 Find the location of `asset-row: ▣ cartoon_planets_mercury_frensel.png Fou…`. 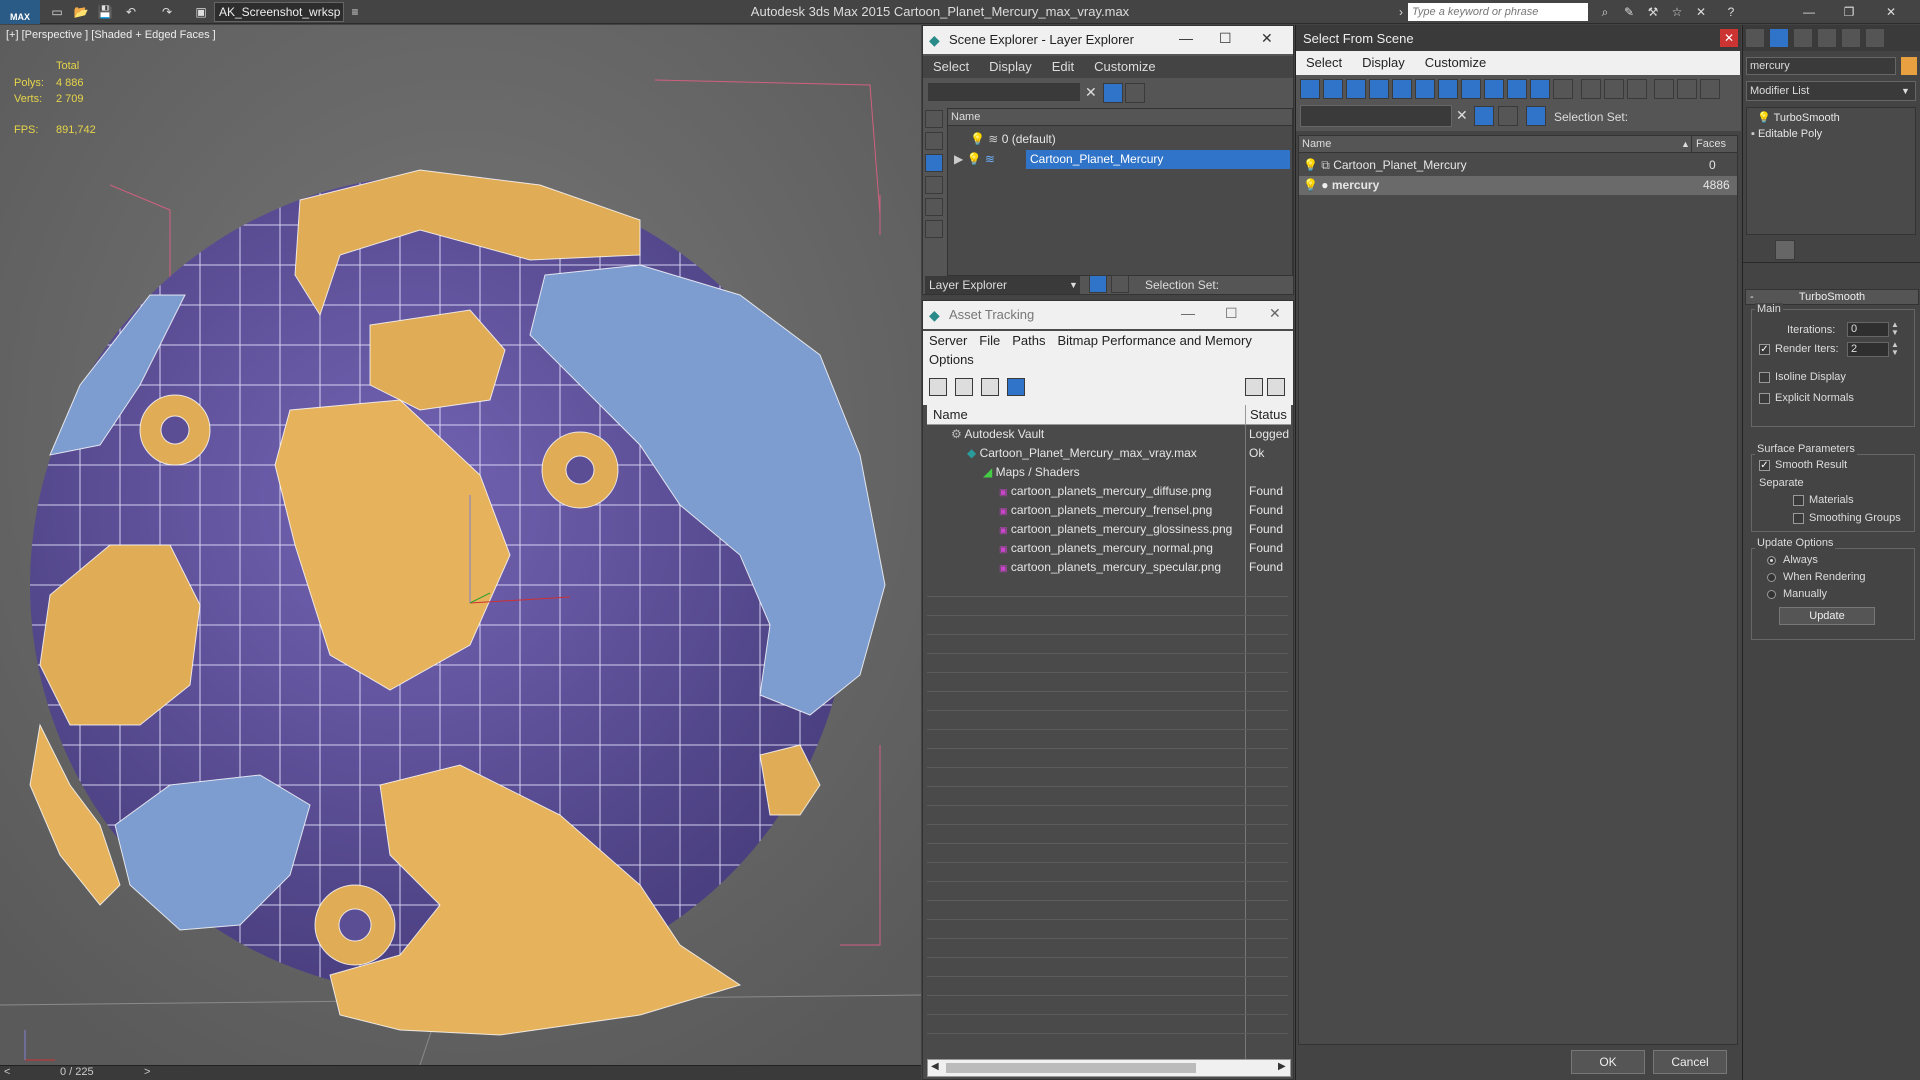

asset-row: ▣ cartoon_planets_mercury_frensel.png Fou… is located at coordinates (1109, 510).